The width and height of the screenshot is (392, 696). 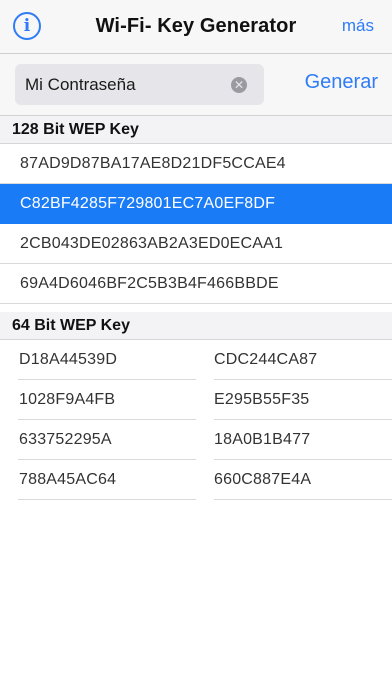 I want to click on wep128-key-text: 2CB043DE02863AB2A3ED0ECAA1, so click(x=152, y=243).